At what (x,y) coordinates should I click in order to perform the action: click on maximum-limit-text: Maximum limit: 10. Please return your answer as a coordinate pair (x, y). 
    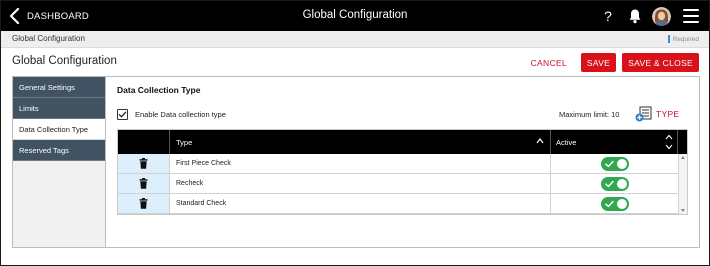
    Looking at the image, I should click on (589, 114).